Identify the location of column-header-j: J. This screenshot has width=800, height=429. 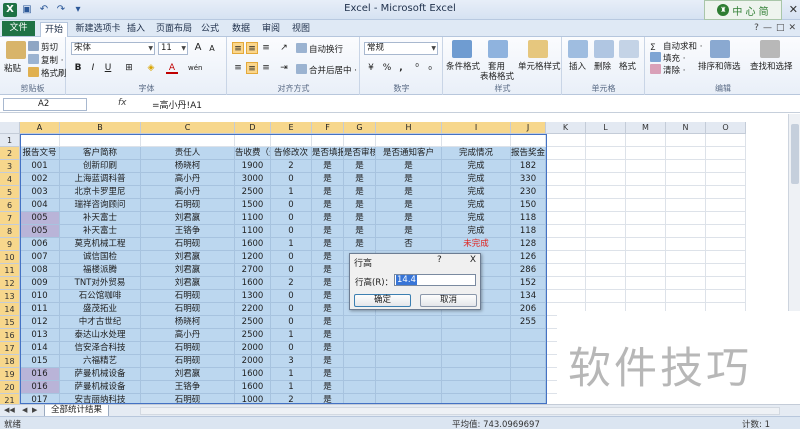
(528, 128).